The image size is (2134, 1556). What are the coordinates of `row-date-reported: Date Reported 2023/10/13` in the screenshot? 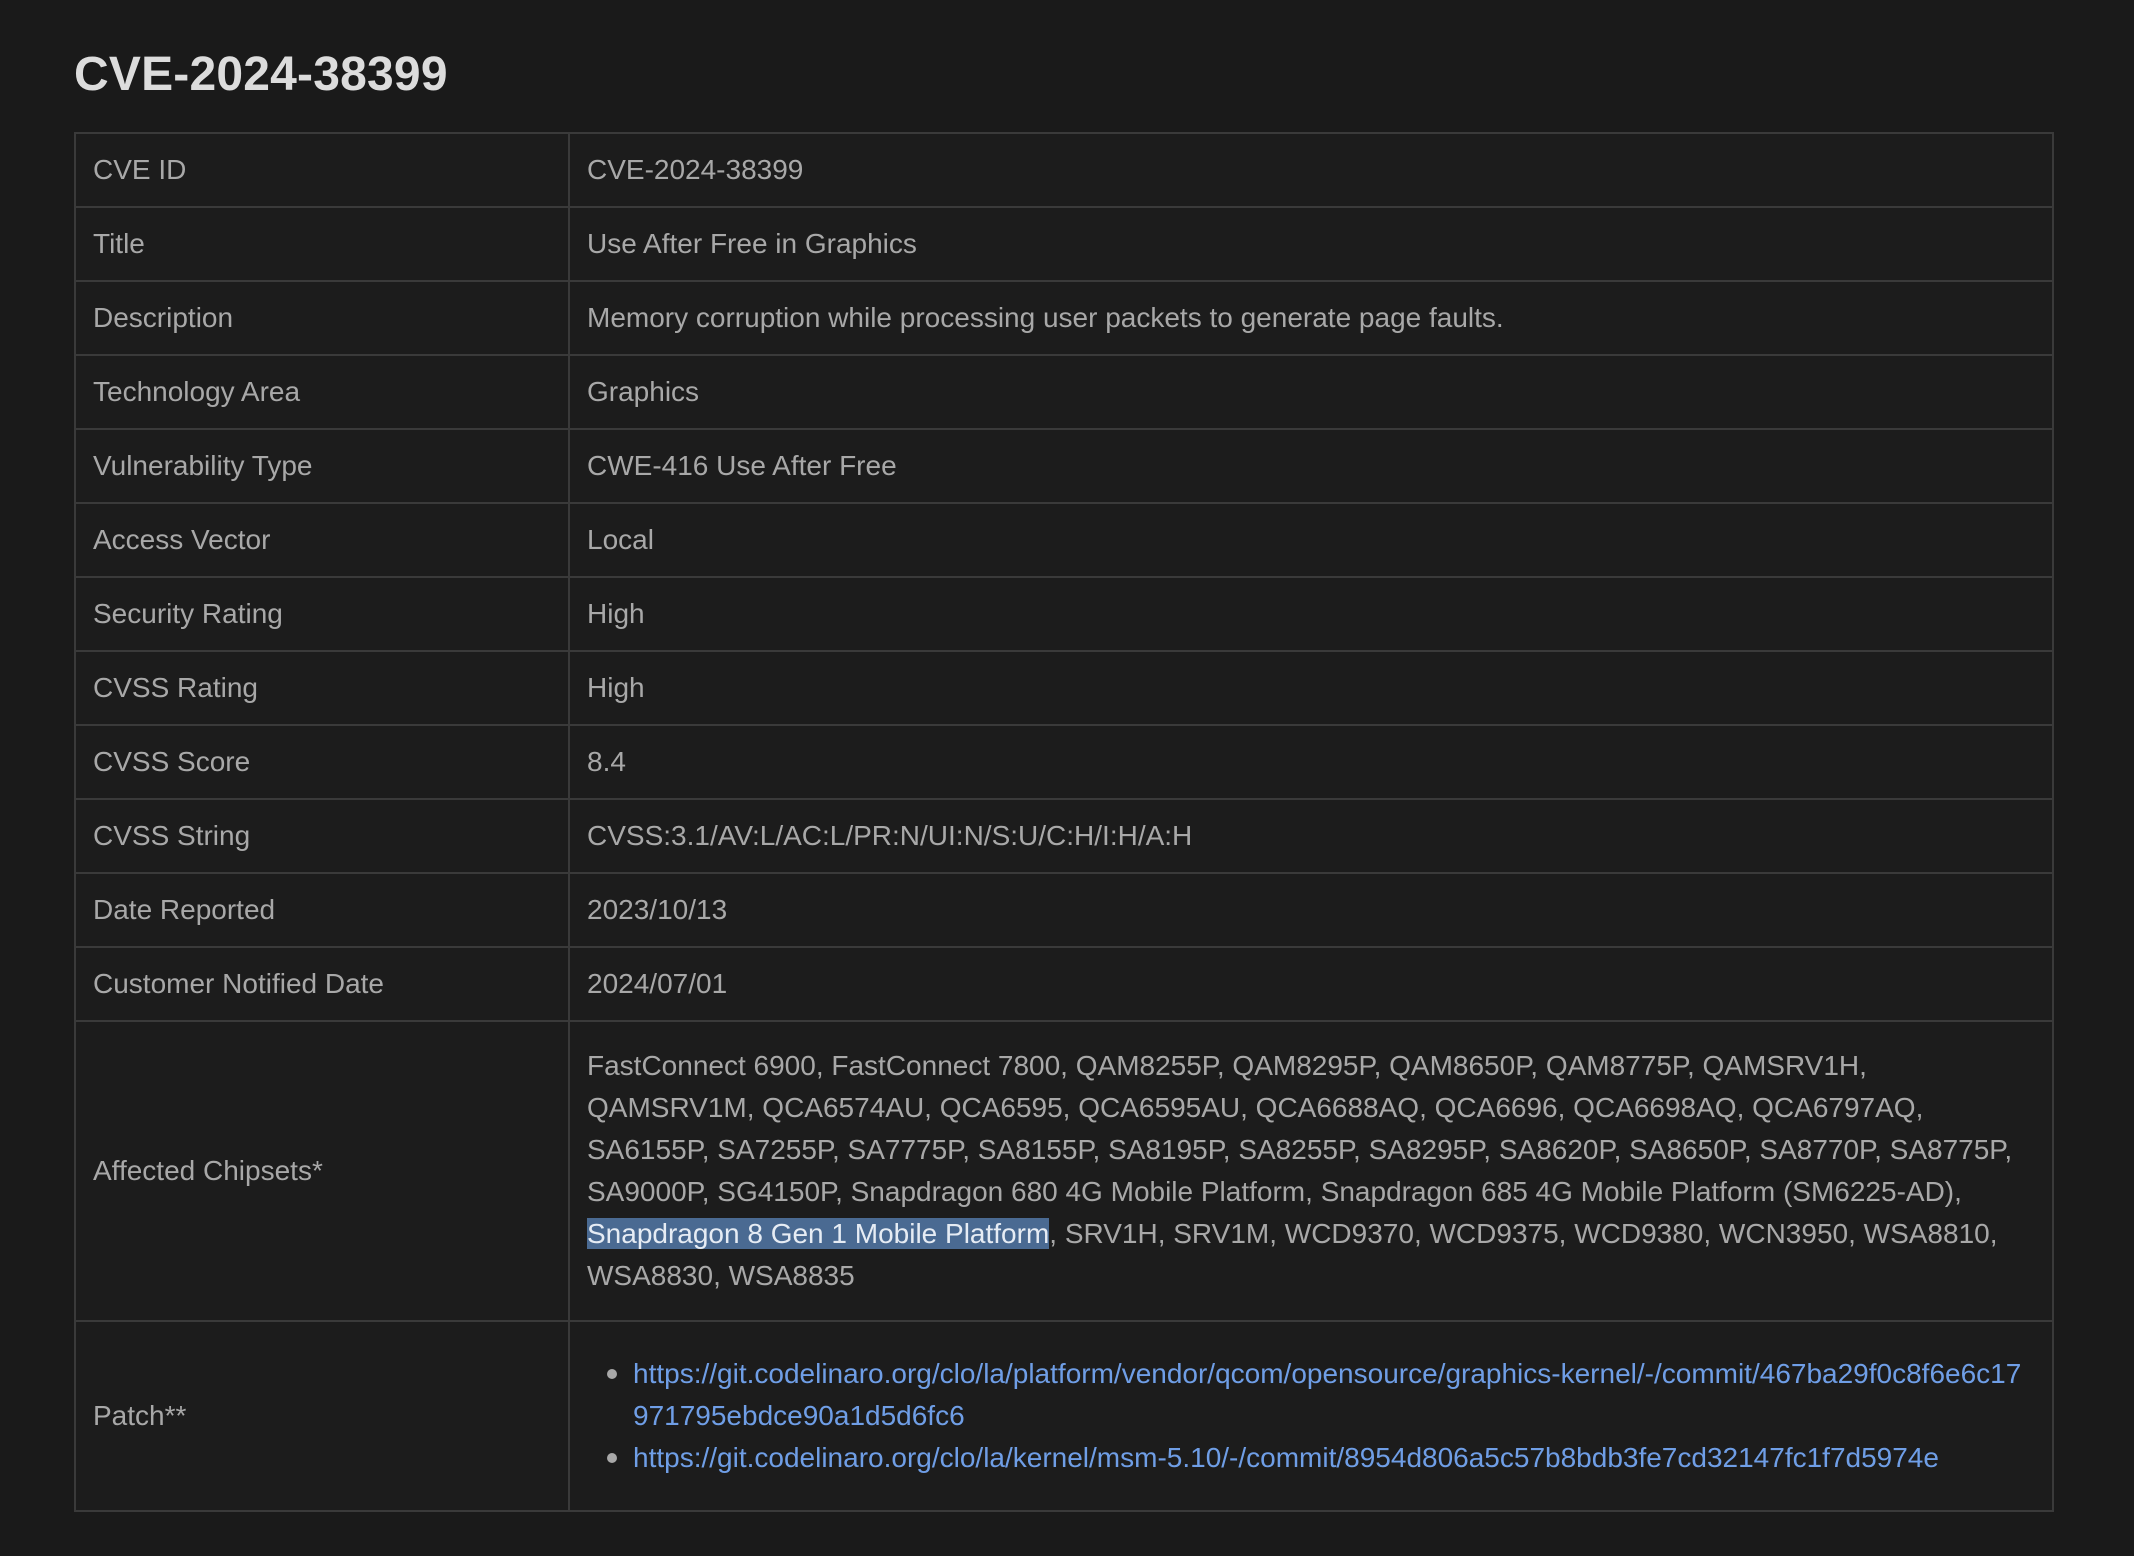 It's located at (1064, 910).